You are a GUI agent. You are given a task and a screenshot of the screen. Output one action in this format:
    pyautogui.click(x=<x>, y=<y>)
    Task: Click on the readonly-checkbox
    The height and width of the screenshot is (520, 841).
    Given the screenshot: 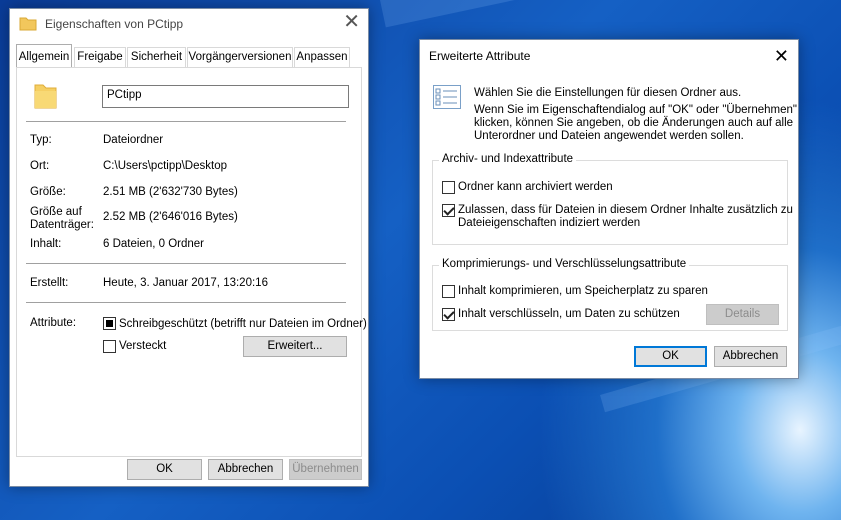 What is the action you would take?
    pyautogui.click(x=109, y=323)
    